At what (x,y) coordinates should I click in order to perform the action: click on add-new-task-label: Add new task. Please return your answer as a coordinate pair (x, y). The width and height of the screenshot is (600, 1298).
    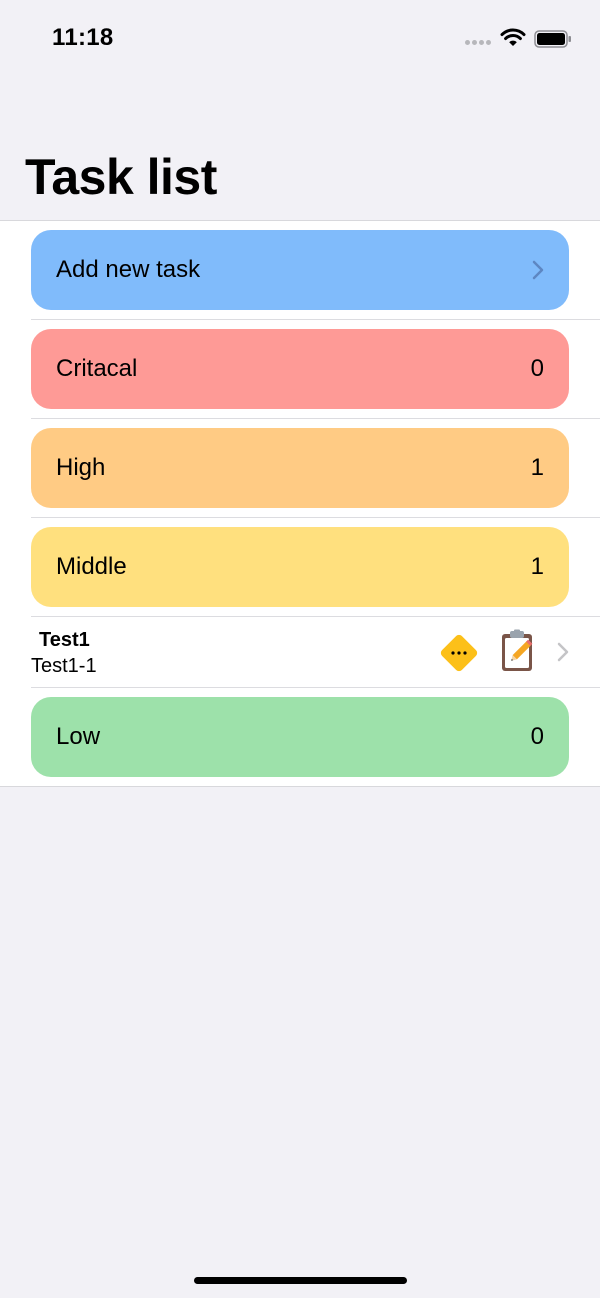
    Looking at the image, I should click on (128, 269).